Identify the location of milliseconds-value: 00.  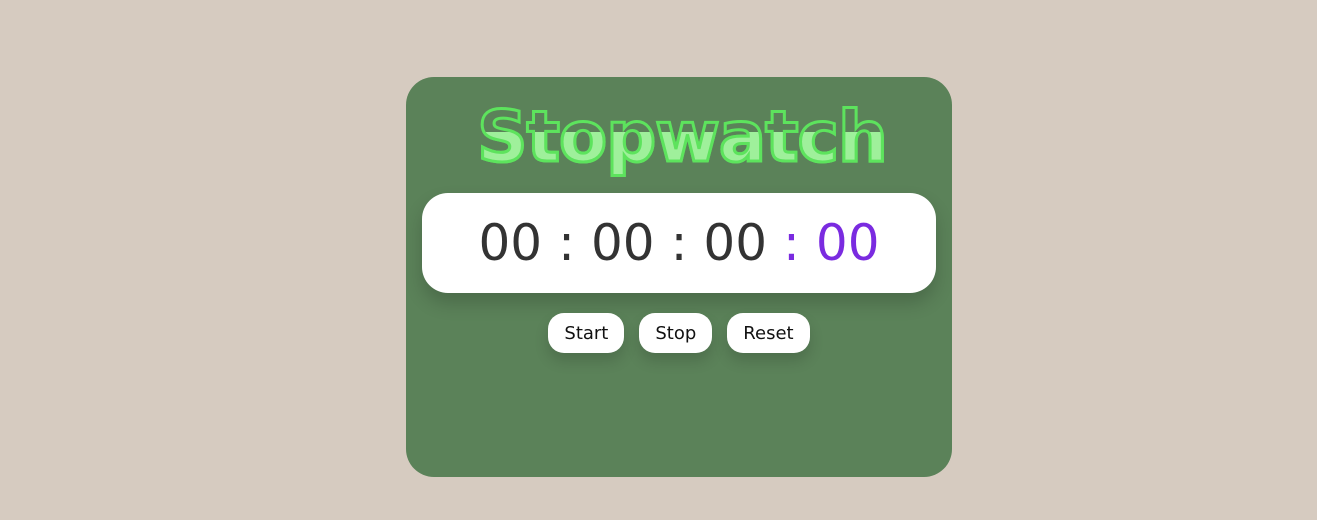
(847, 243).